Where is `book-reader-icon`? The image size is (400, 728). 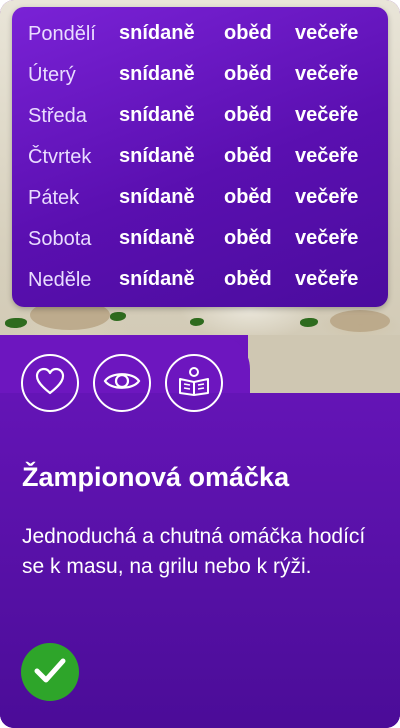 book-reader-icon is located at coordinates (194, 383).